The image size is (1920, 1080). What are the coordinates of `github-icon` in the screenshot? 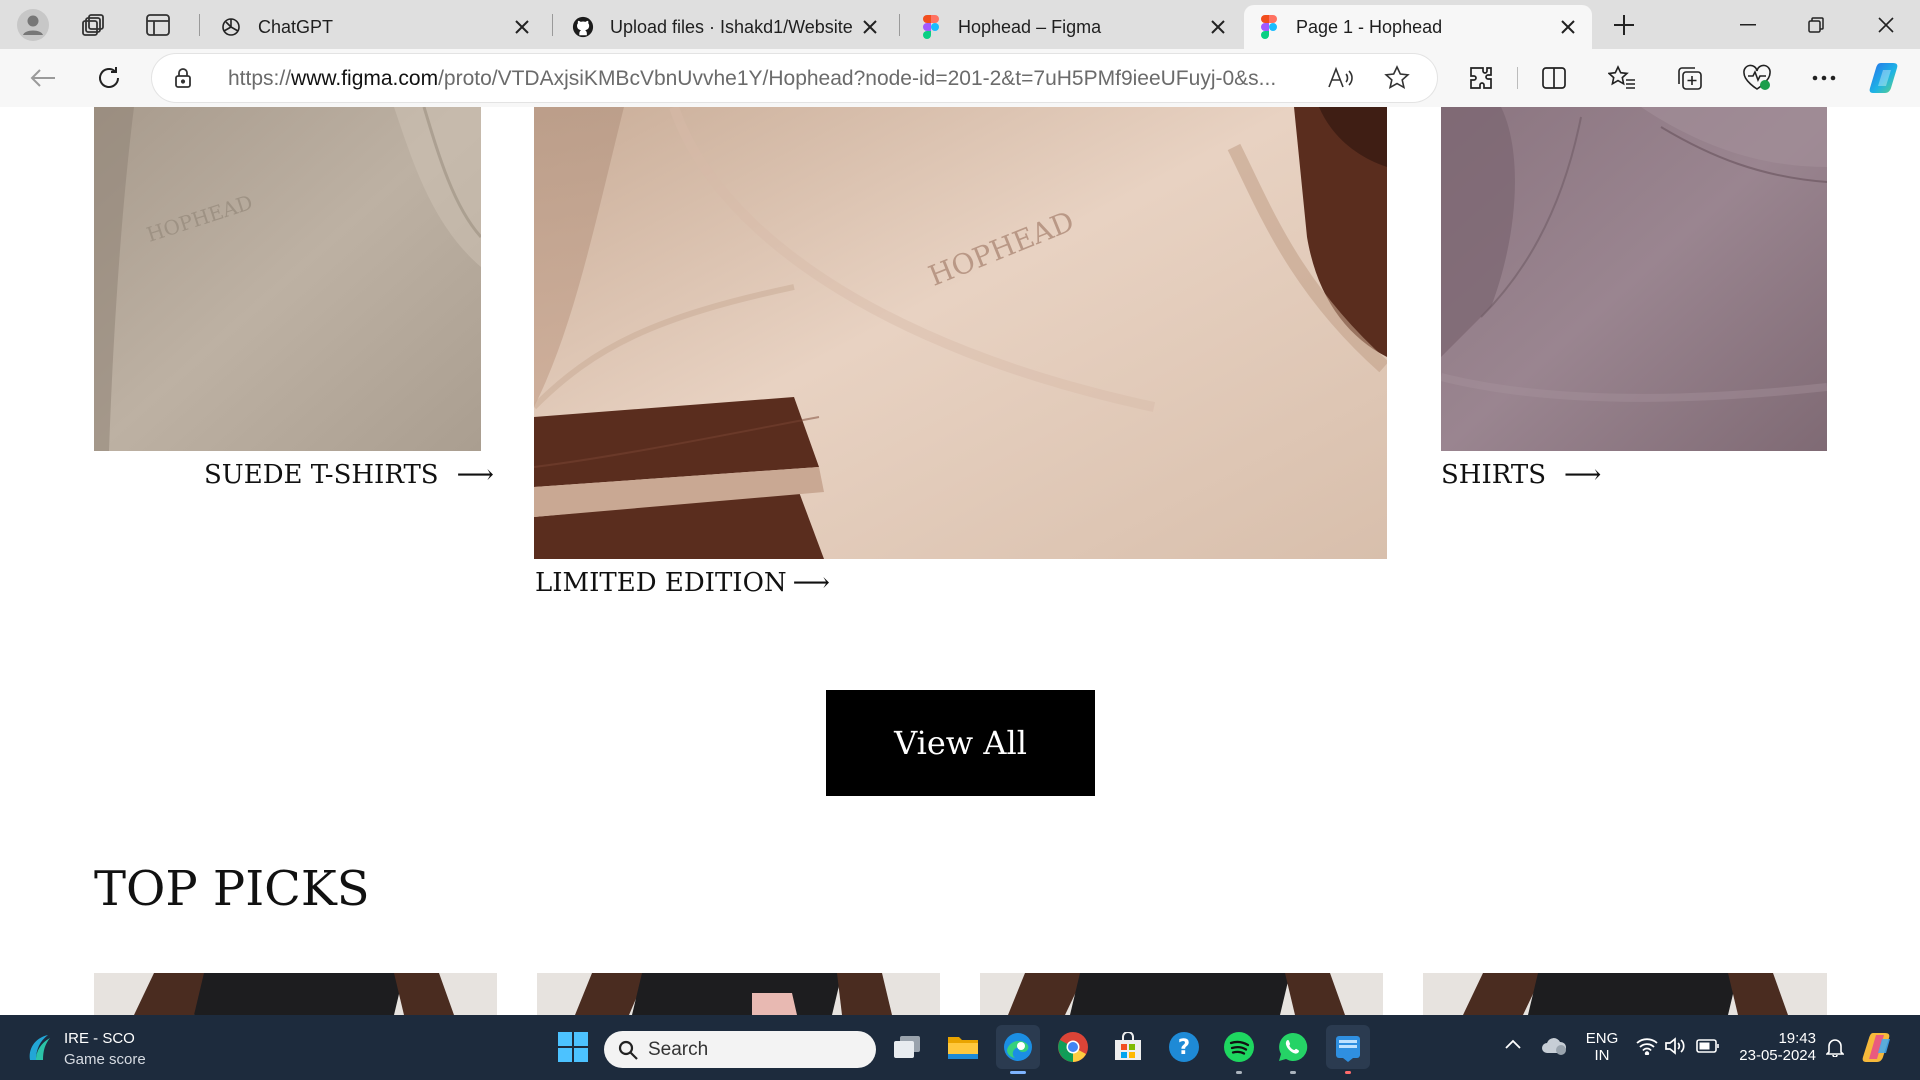 It's located at (583, 27).